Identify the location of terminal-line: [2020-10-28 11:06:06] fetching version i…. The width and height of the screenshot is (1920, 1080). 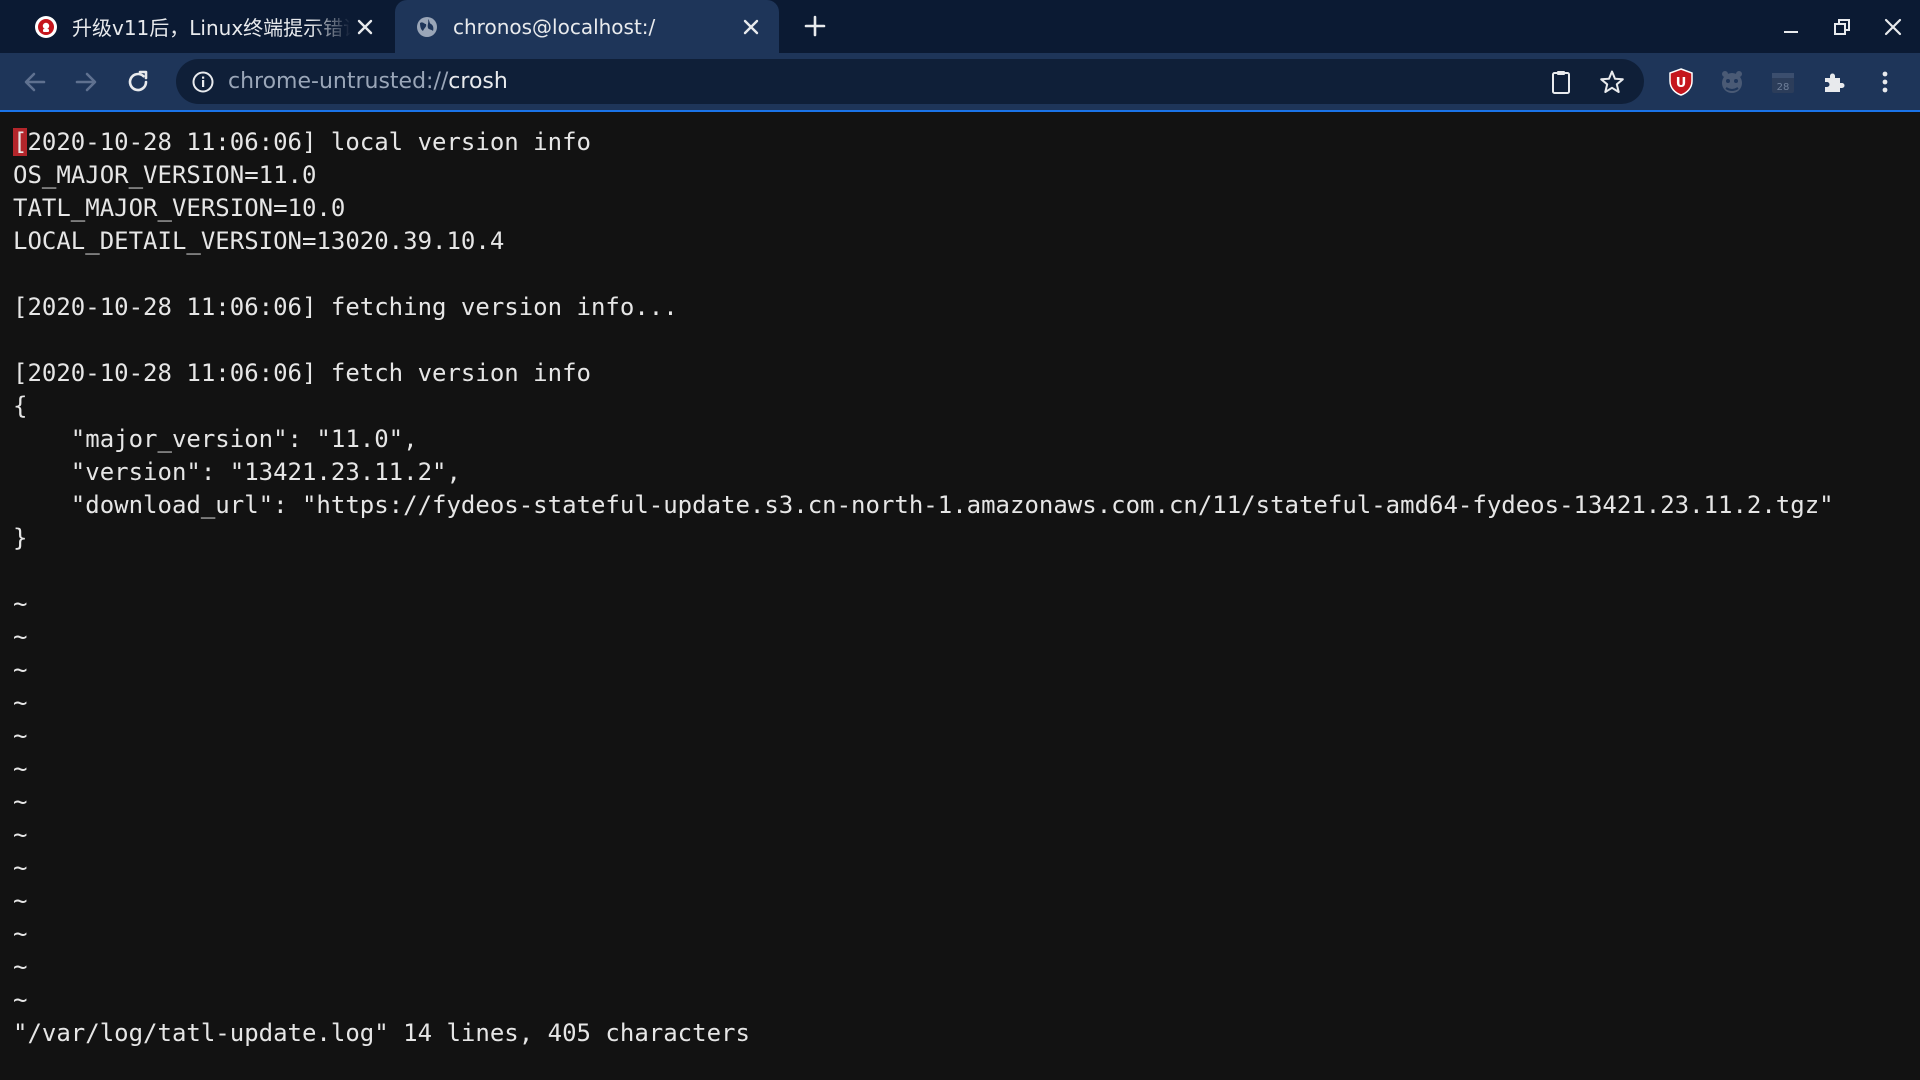
(345, 307).